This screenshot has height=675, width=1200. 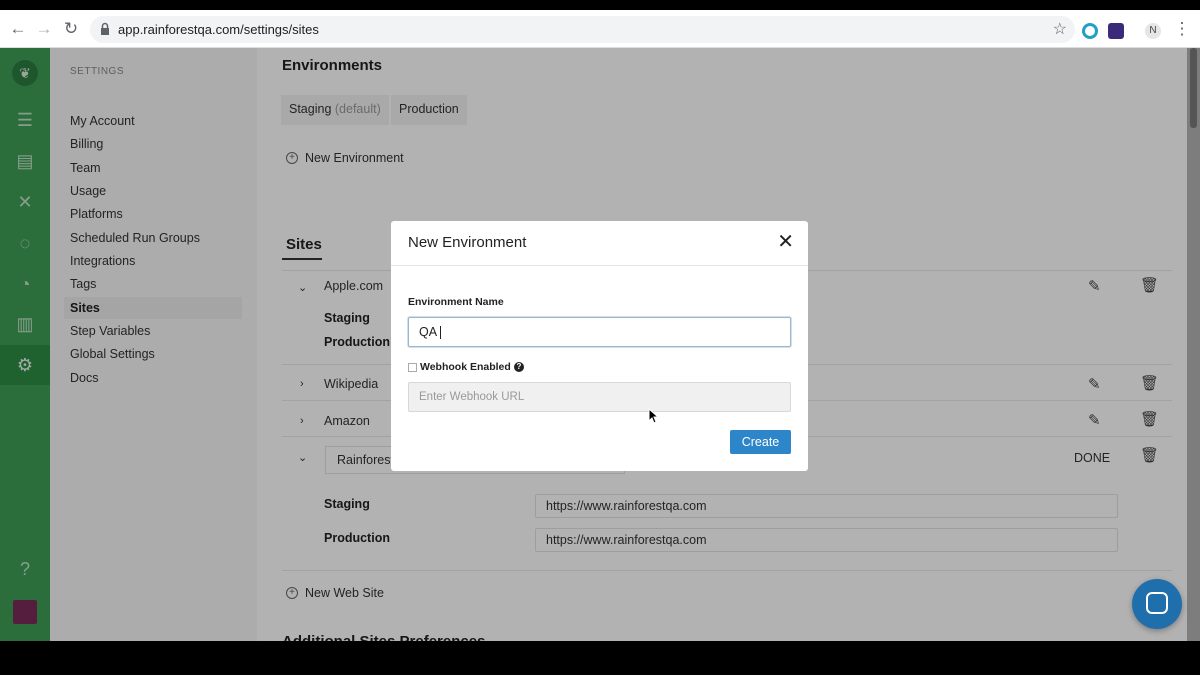 What do you see at coordinates (1193, 344) in the screenshot?
I see `scrollbar` at bounding box center [1193, 344].